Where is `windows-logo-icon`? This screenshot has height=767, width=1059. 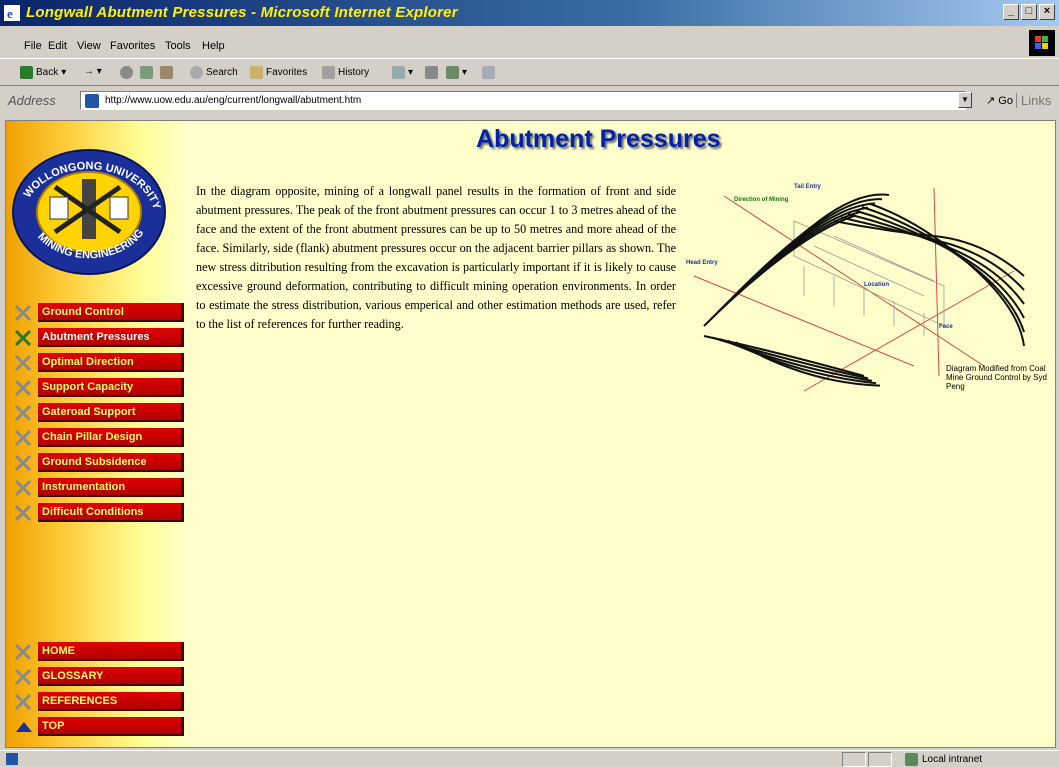 windows-logo-icon is located at coordinates (1042, 43).